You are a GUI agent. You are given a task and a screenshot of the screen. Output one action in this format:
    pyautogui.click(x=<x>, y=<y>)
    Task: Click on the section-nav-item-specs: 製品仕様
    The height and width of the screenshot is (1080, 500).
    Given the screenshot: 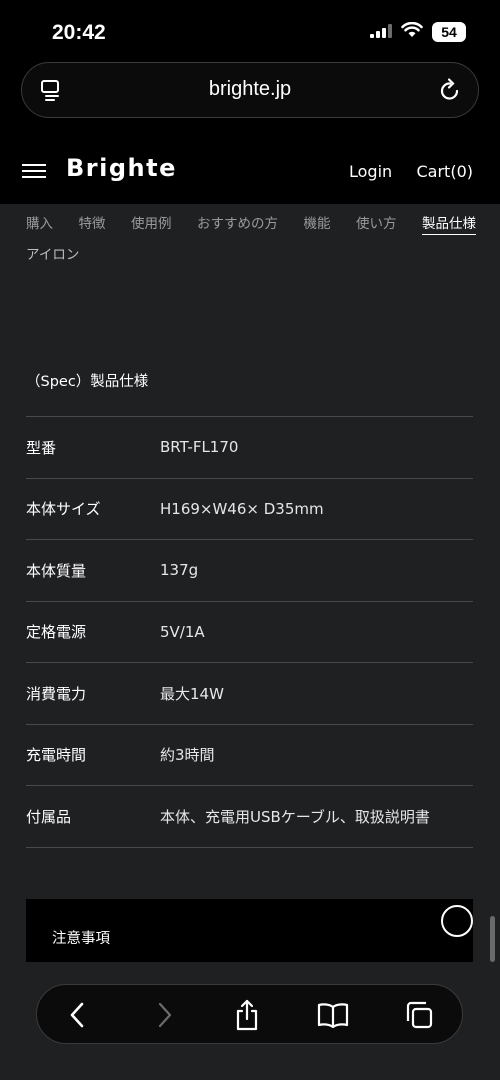 What is the action you would take?
    pyautogui.click(x=449, y=223)
    